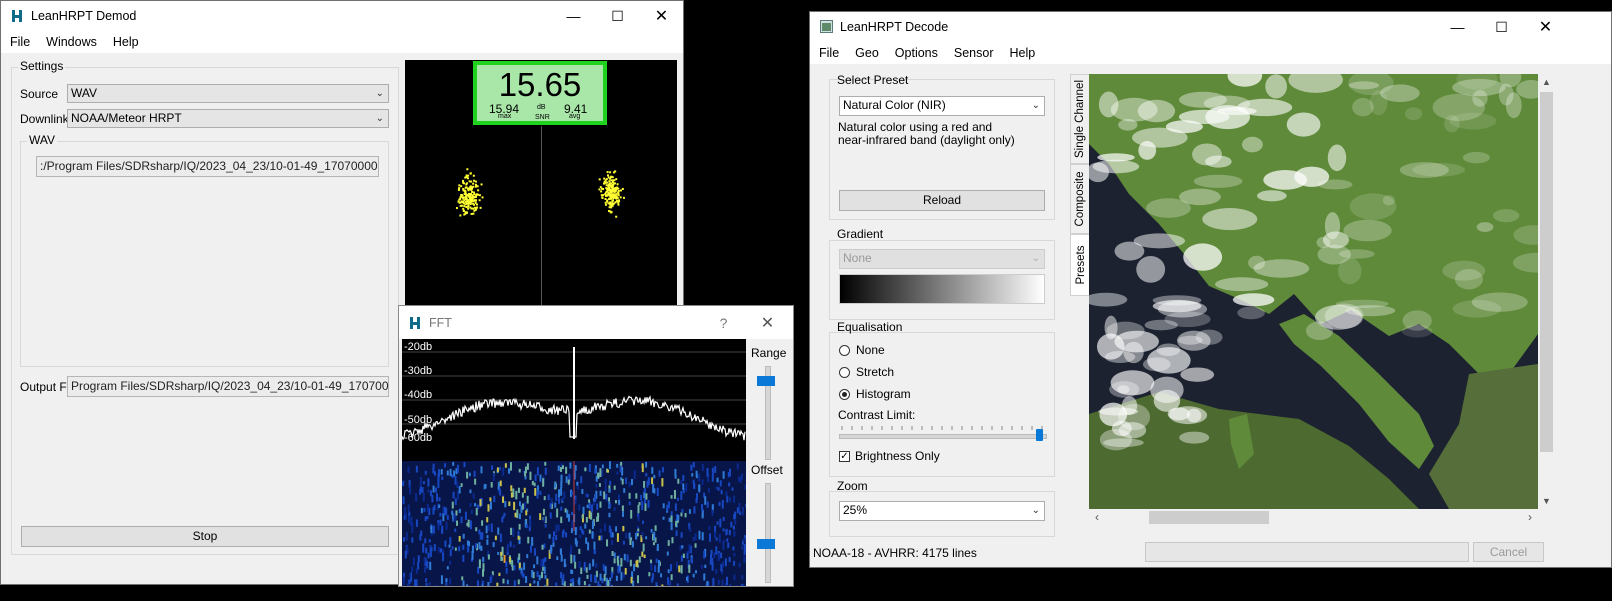  Describe the element at coordinates (766, 544) in the screenshot. I see `offset-slider-handle` at that location.